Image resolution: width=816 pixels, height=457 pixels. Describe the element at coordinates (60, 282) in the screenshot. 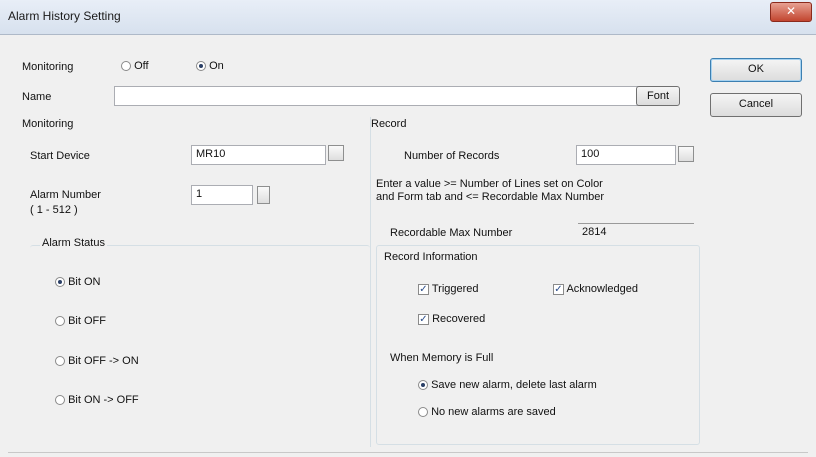

I see `radio-bit-on` at that location.